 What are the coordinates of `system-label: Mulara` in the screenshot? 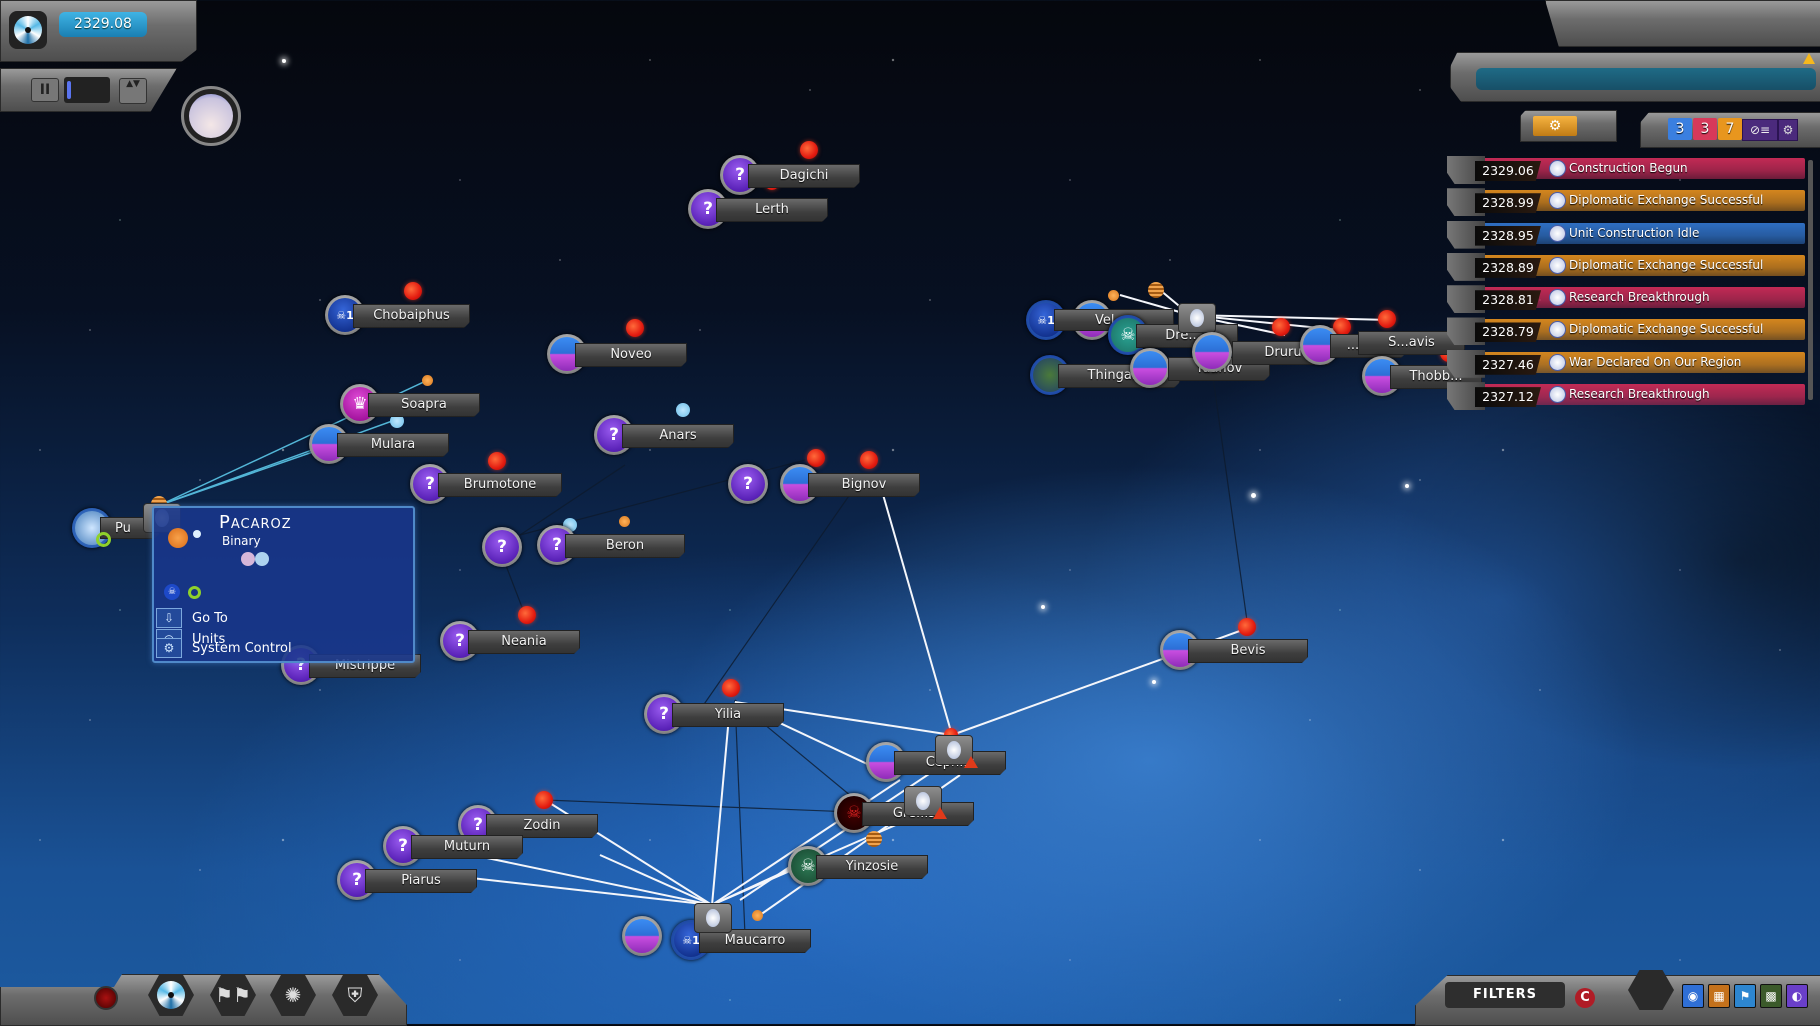 It's located at (393, 445).